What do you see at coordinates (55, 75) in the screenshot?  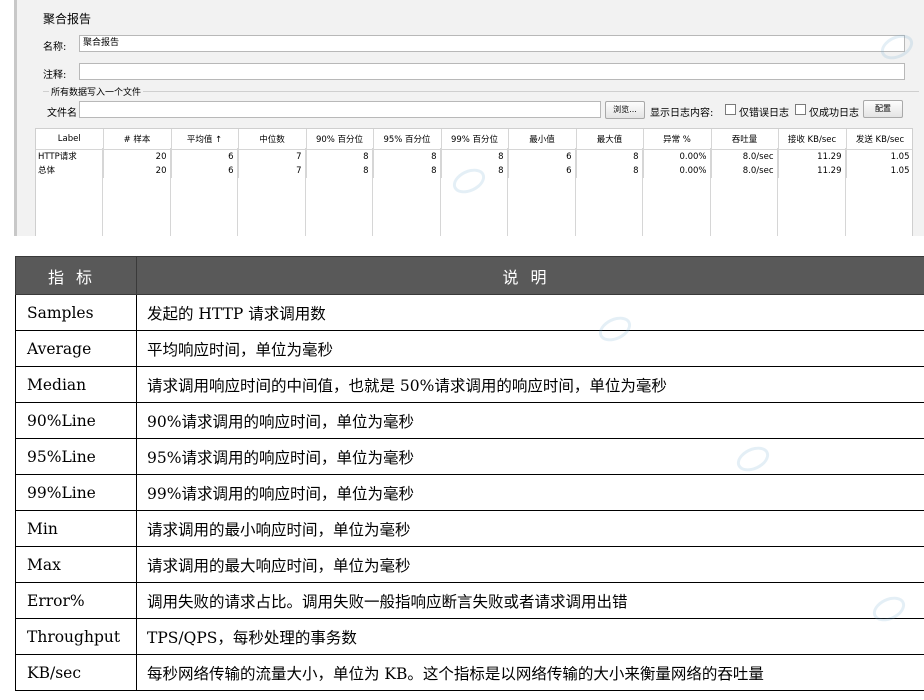 I see `comment-label: 注释:` at bounding box center [55, 75].